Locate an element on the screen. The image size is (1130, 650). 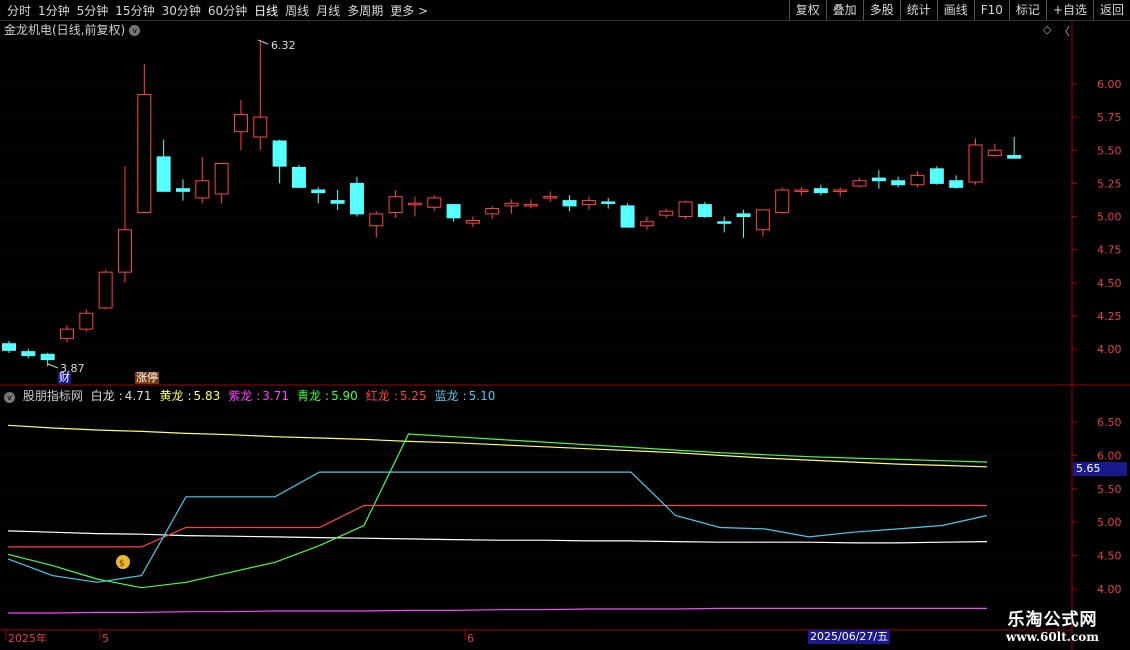
chart-title: 金龙机电(日线,前复权) v is located at coordinates (72, 29).